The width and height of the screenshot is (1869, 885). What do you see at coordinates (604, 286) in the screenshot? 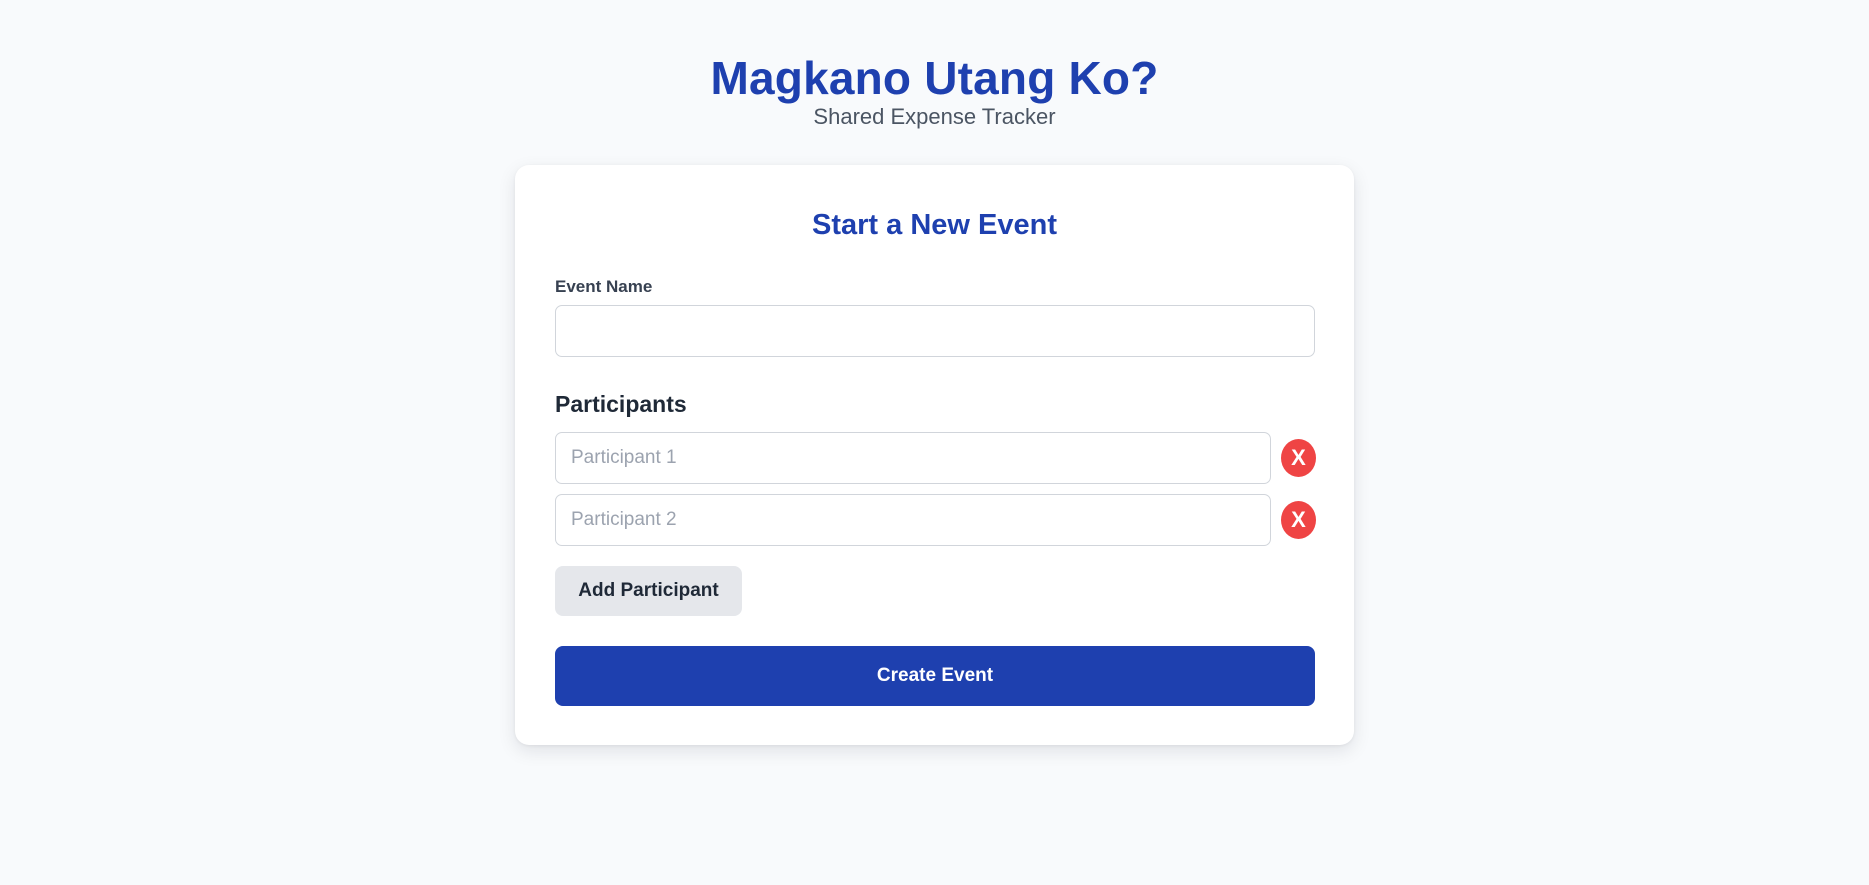
I see `event-name-label: Event Name` at bounding box center [604, 286].